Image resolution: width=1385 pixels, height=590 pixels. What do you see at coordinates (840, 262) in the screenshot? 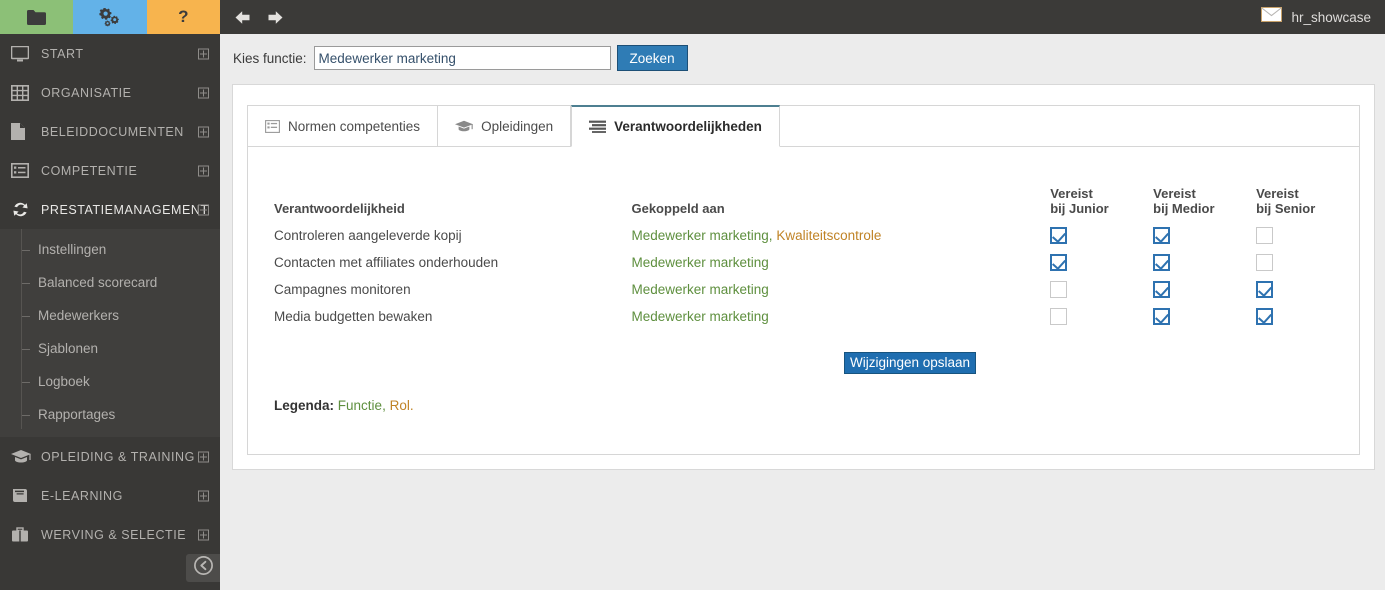
I see `cell-linked: Medewerker marketing` at bounding box center [840, 262].